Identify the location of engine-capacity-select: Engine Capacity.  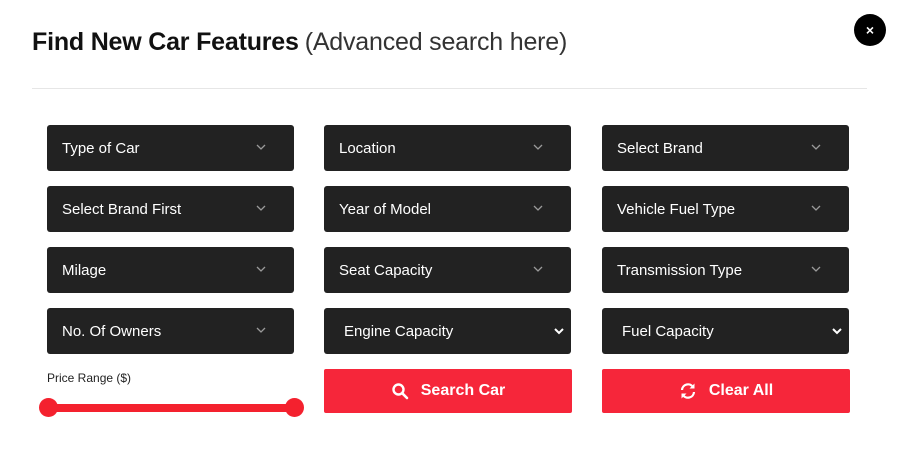
(447, 331).